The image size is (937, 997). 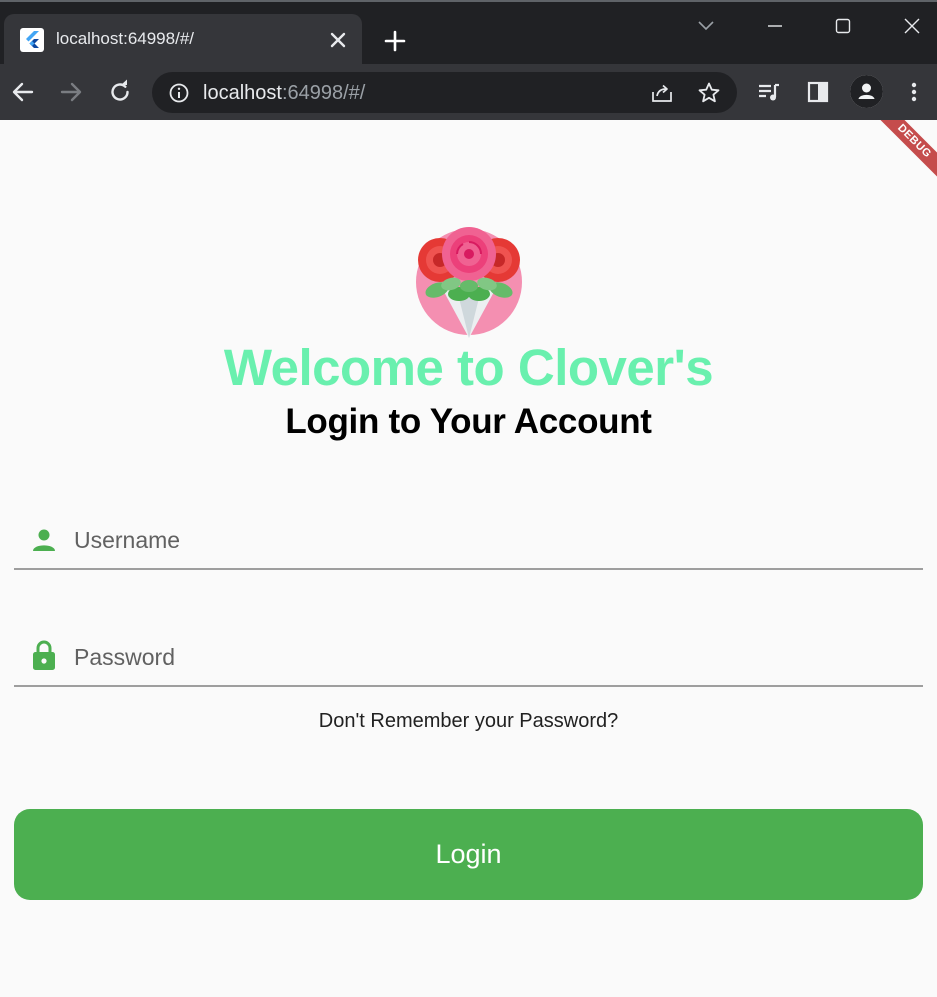 I want to click on maximize-icon, so click(x=843, y=26).